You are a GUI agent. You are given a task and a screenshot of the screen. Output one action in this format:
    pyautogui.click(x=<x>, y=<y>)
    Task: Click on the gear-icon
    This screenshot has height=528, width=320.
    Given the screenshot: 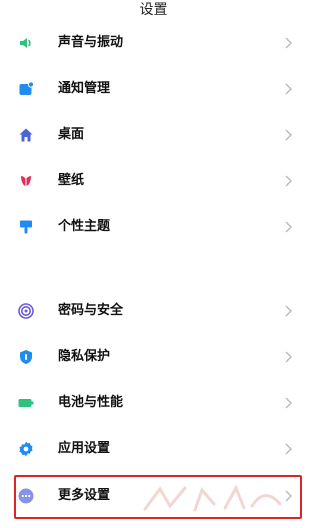 What is the action you would take?
    pyautogui.click(x=26, y=449)
    